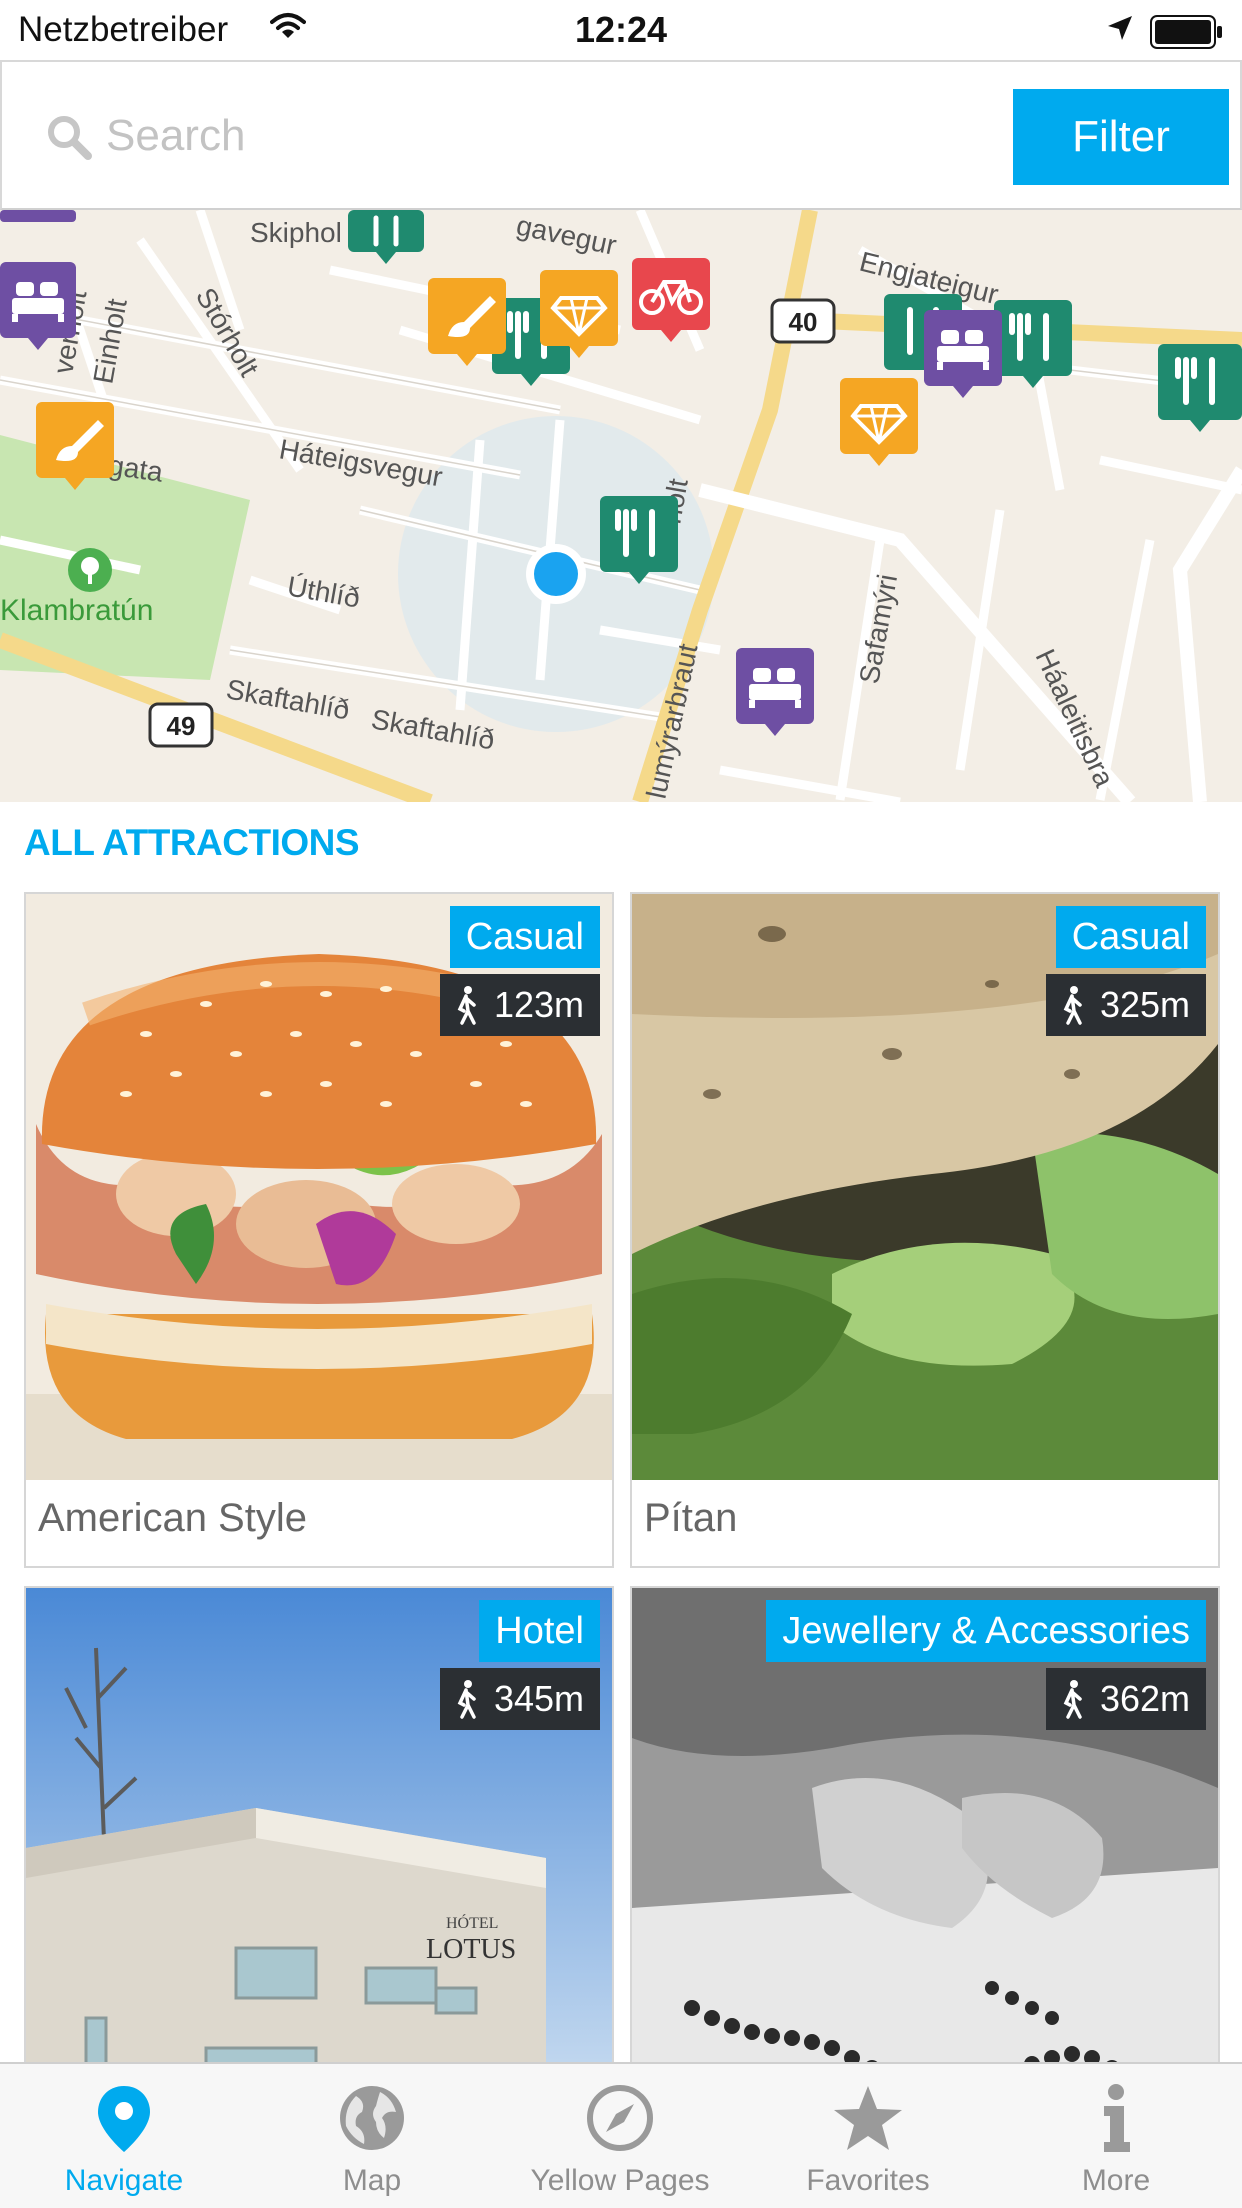  What do you see at coordinates (69, 139) in the screenshot?
I see `search-icon` at bounding box center [69, 139].